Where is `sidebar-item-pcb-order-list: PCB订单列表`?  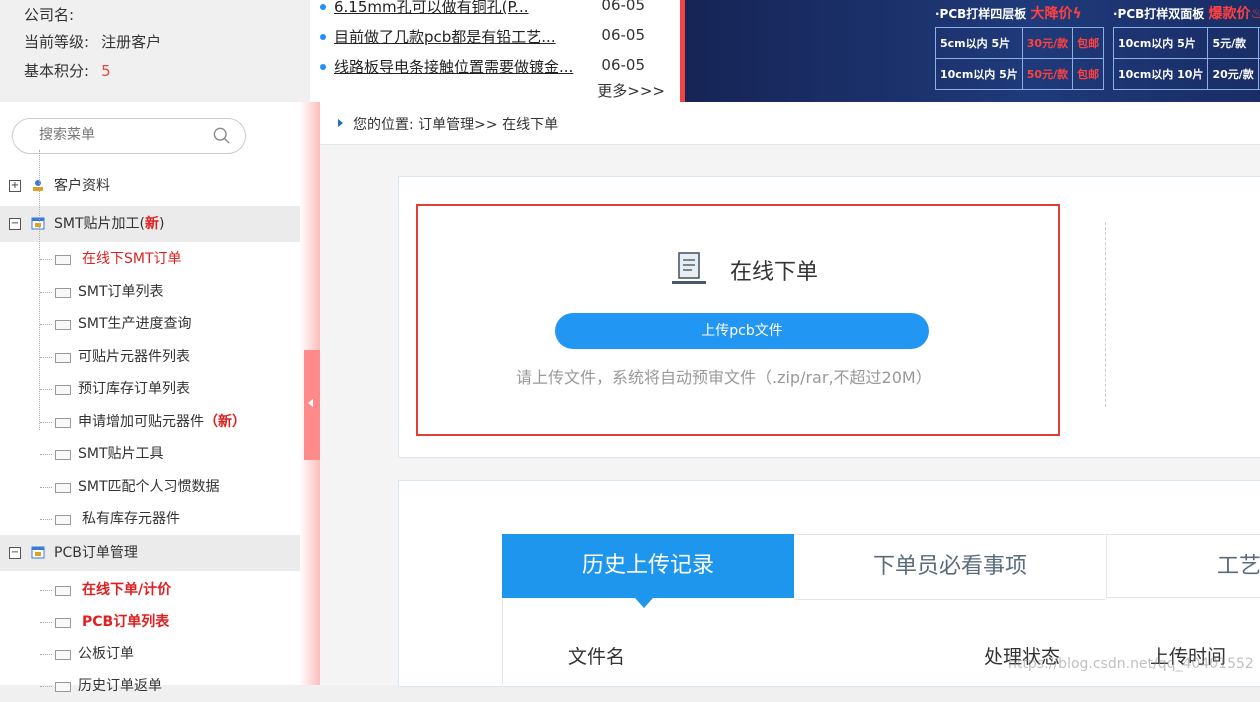 sidebar-item-pcb-order-list: PCB订单列表 is located at coordinates (150, 622).